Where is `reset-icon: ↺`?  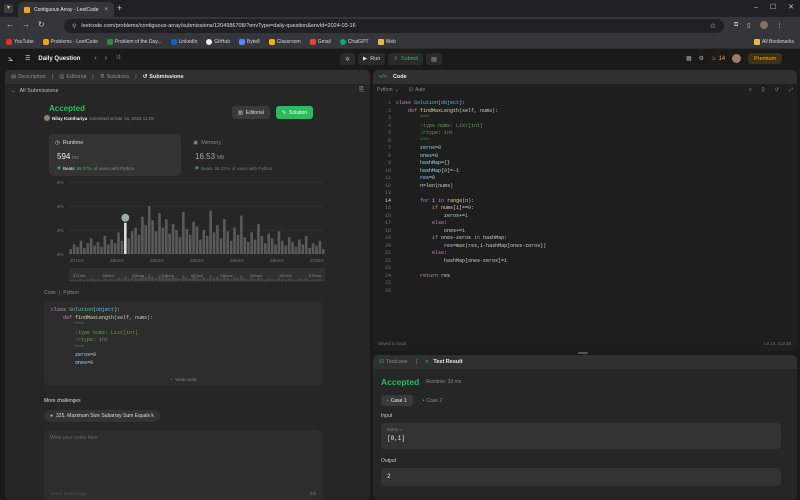 reset-icon: ↺ is located at coordinates (777, 90).